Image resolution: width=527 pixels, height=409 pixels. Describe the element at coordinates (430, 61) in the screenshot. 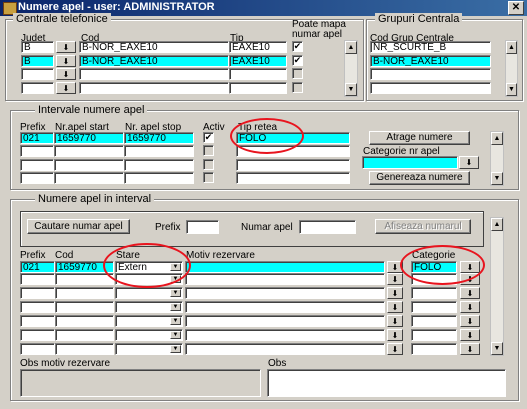

I see `cod-grup-field: B-NOR_EAXE10` at that location.